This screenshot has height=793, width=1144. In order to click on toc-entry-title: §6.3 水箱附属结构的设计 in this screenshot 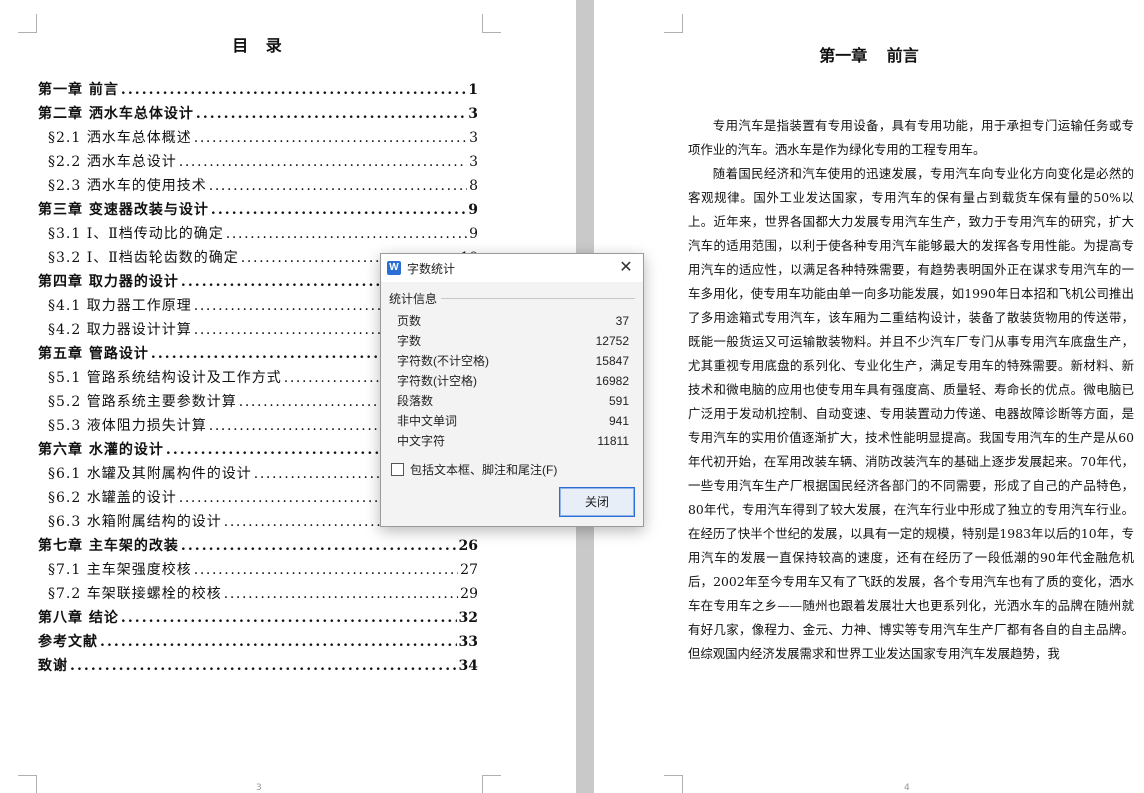, I will do `click(135, 522)`.